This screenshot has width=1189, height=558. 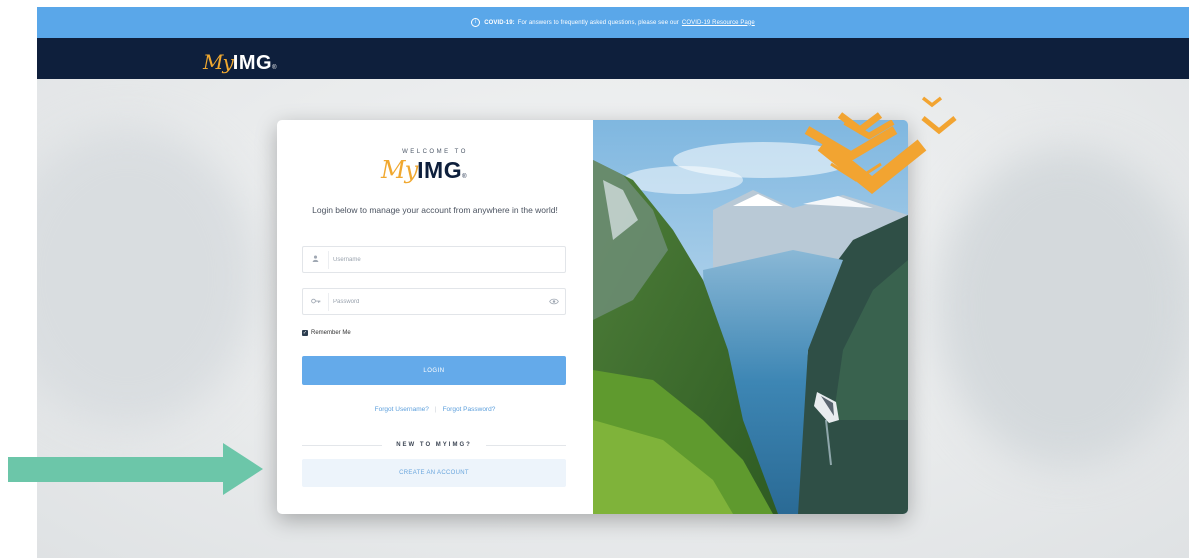 I want to click on forgot-username-link: Forgot Username?, so click(x=402, y=409).